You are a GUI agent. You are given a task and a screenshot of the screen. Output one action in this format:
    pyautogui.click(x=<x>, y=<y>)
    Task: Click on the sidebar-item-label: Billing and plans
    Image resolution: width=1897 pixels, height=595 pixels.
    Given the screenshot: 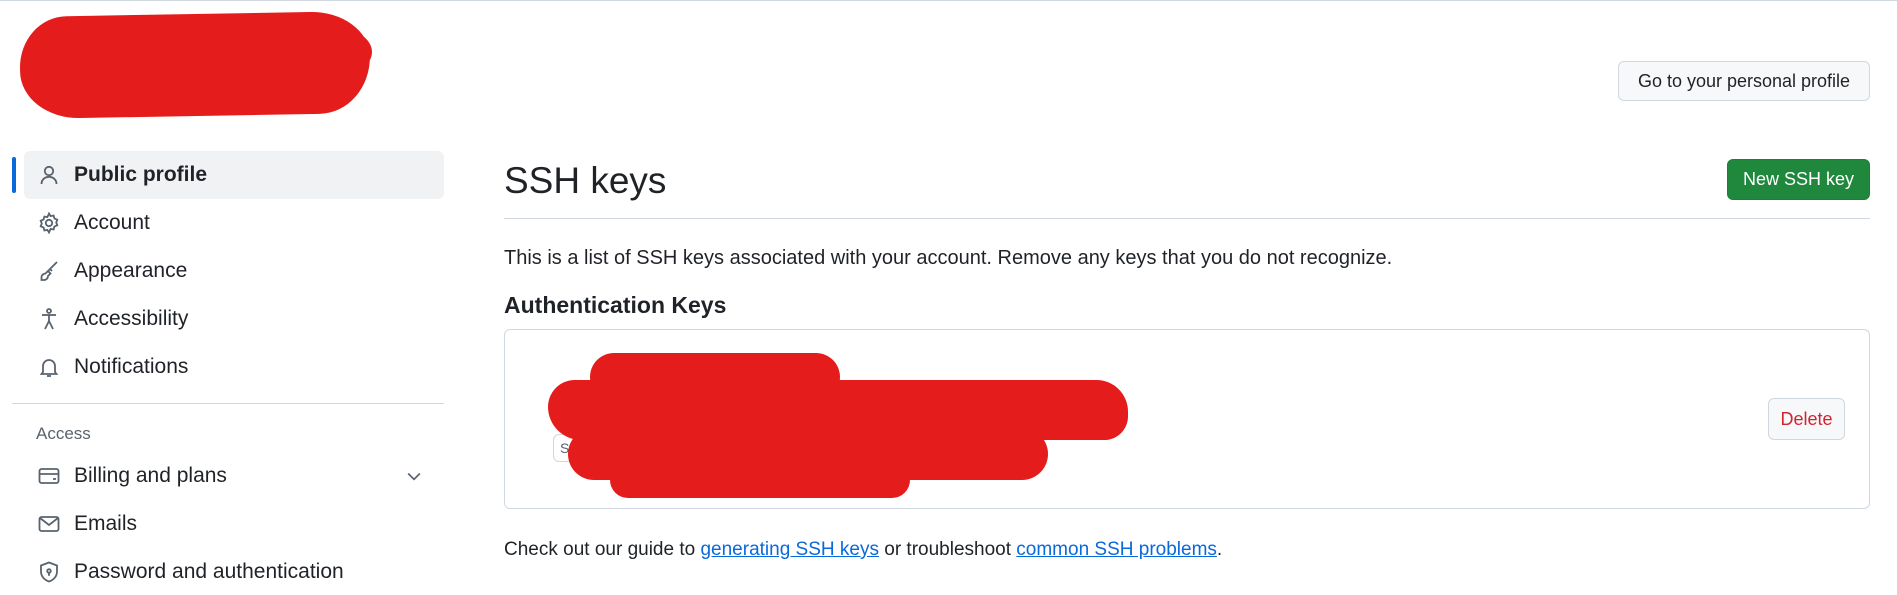 What is the action you would take?
    pyautogui.click(x=150, y=475)
    